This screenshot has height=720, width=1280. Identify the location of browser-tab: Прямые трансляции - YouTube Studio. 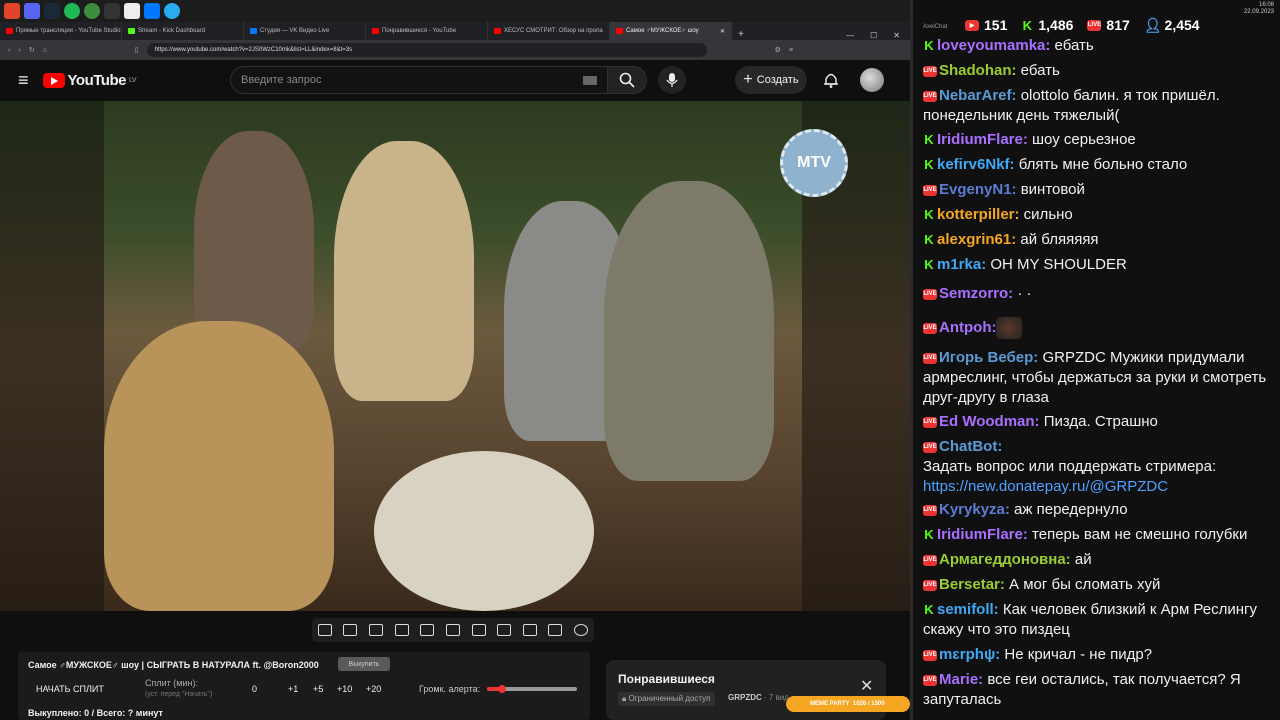
(61, 31).